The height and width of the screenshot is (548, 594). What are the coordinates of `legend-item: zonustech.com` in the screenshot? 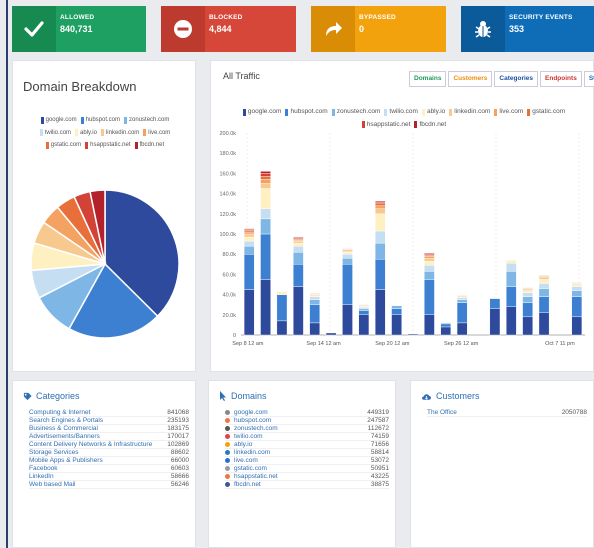 It's located at (146, 120).